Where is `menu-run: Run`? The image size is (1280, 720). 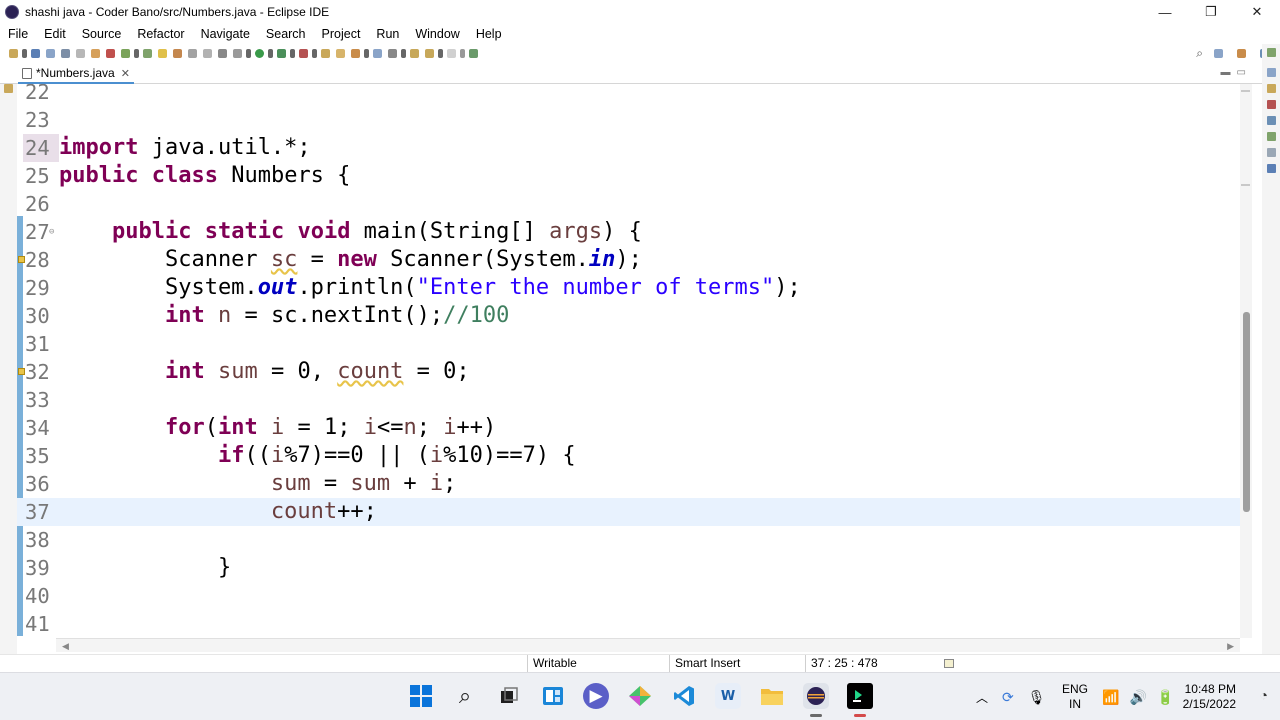
menu-run: Run is located at coordinates (387, 34).